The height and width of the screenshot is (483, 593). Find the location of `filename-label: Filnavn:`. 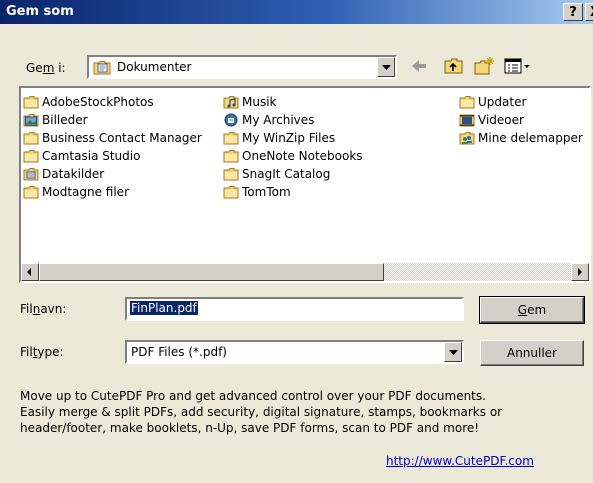

filename-label: Filnavn: is located at coordinates (43, 309).